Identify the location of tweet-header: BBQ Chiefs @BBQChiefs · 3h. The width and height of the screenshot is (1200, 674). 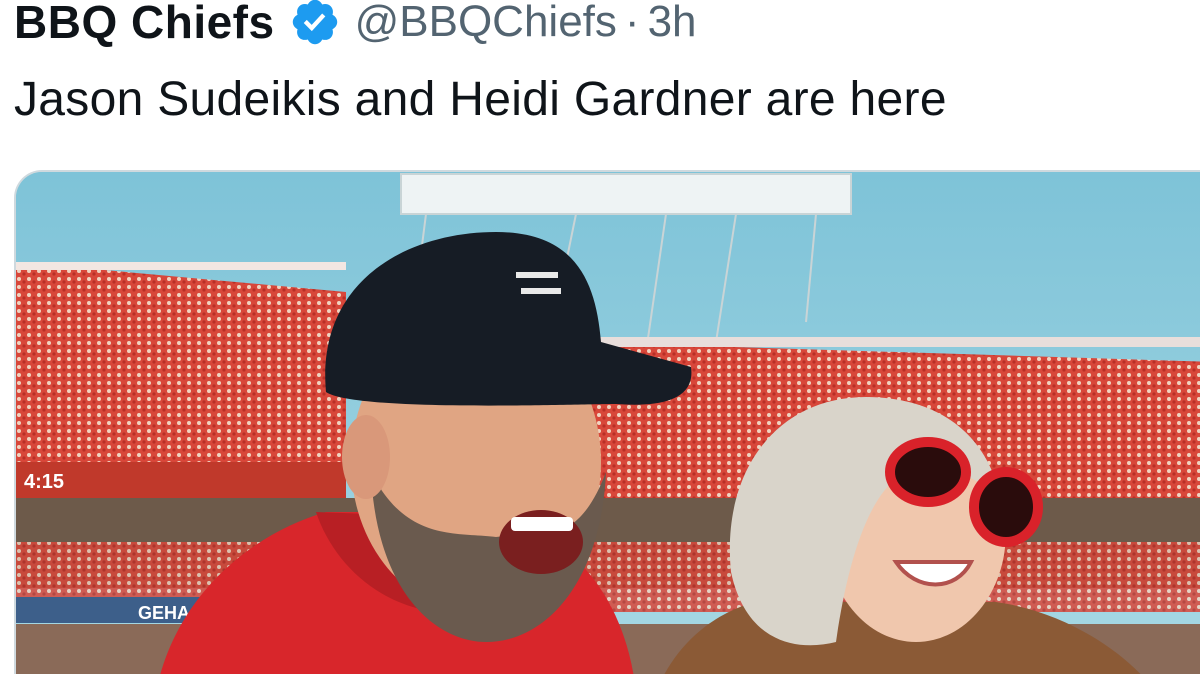
(355, 26).